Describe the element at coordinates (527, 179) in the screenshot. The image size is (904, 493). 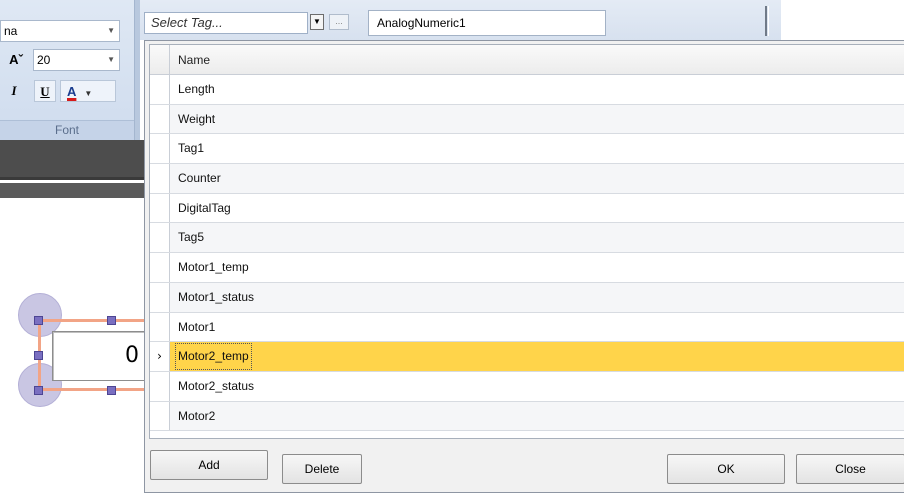
I see `table-row: Counter` at that location.